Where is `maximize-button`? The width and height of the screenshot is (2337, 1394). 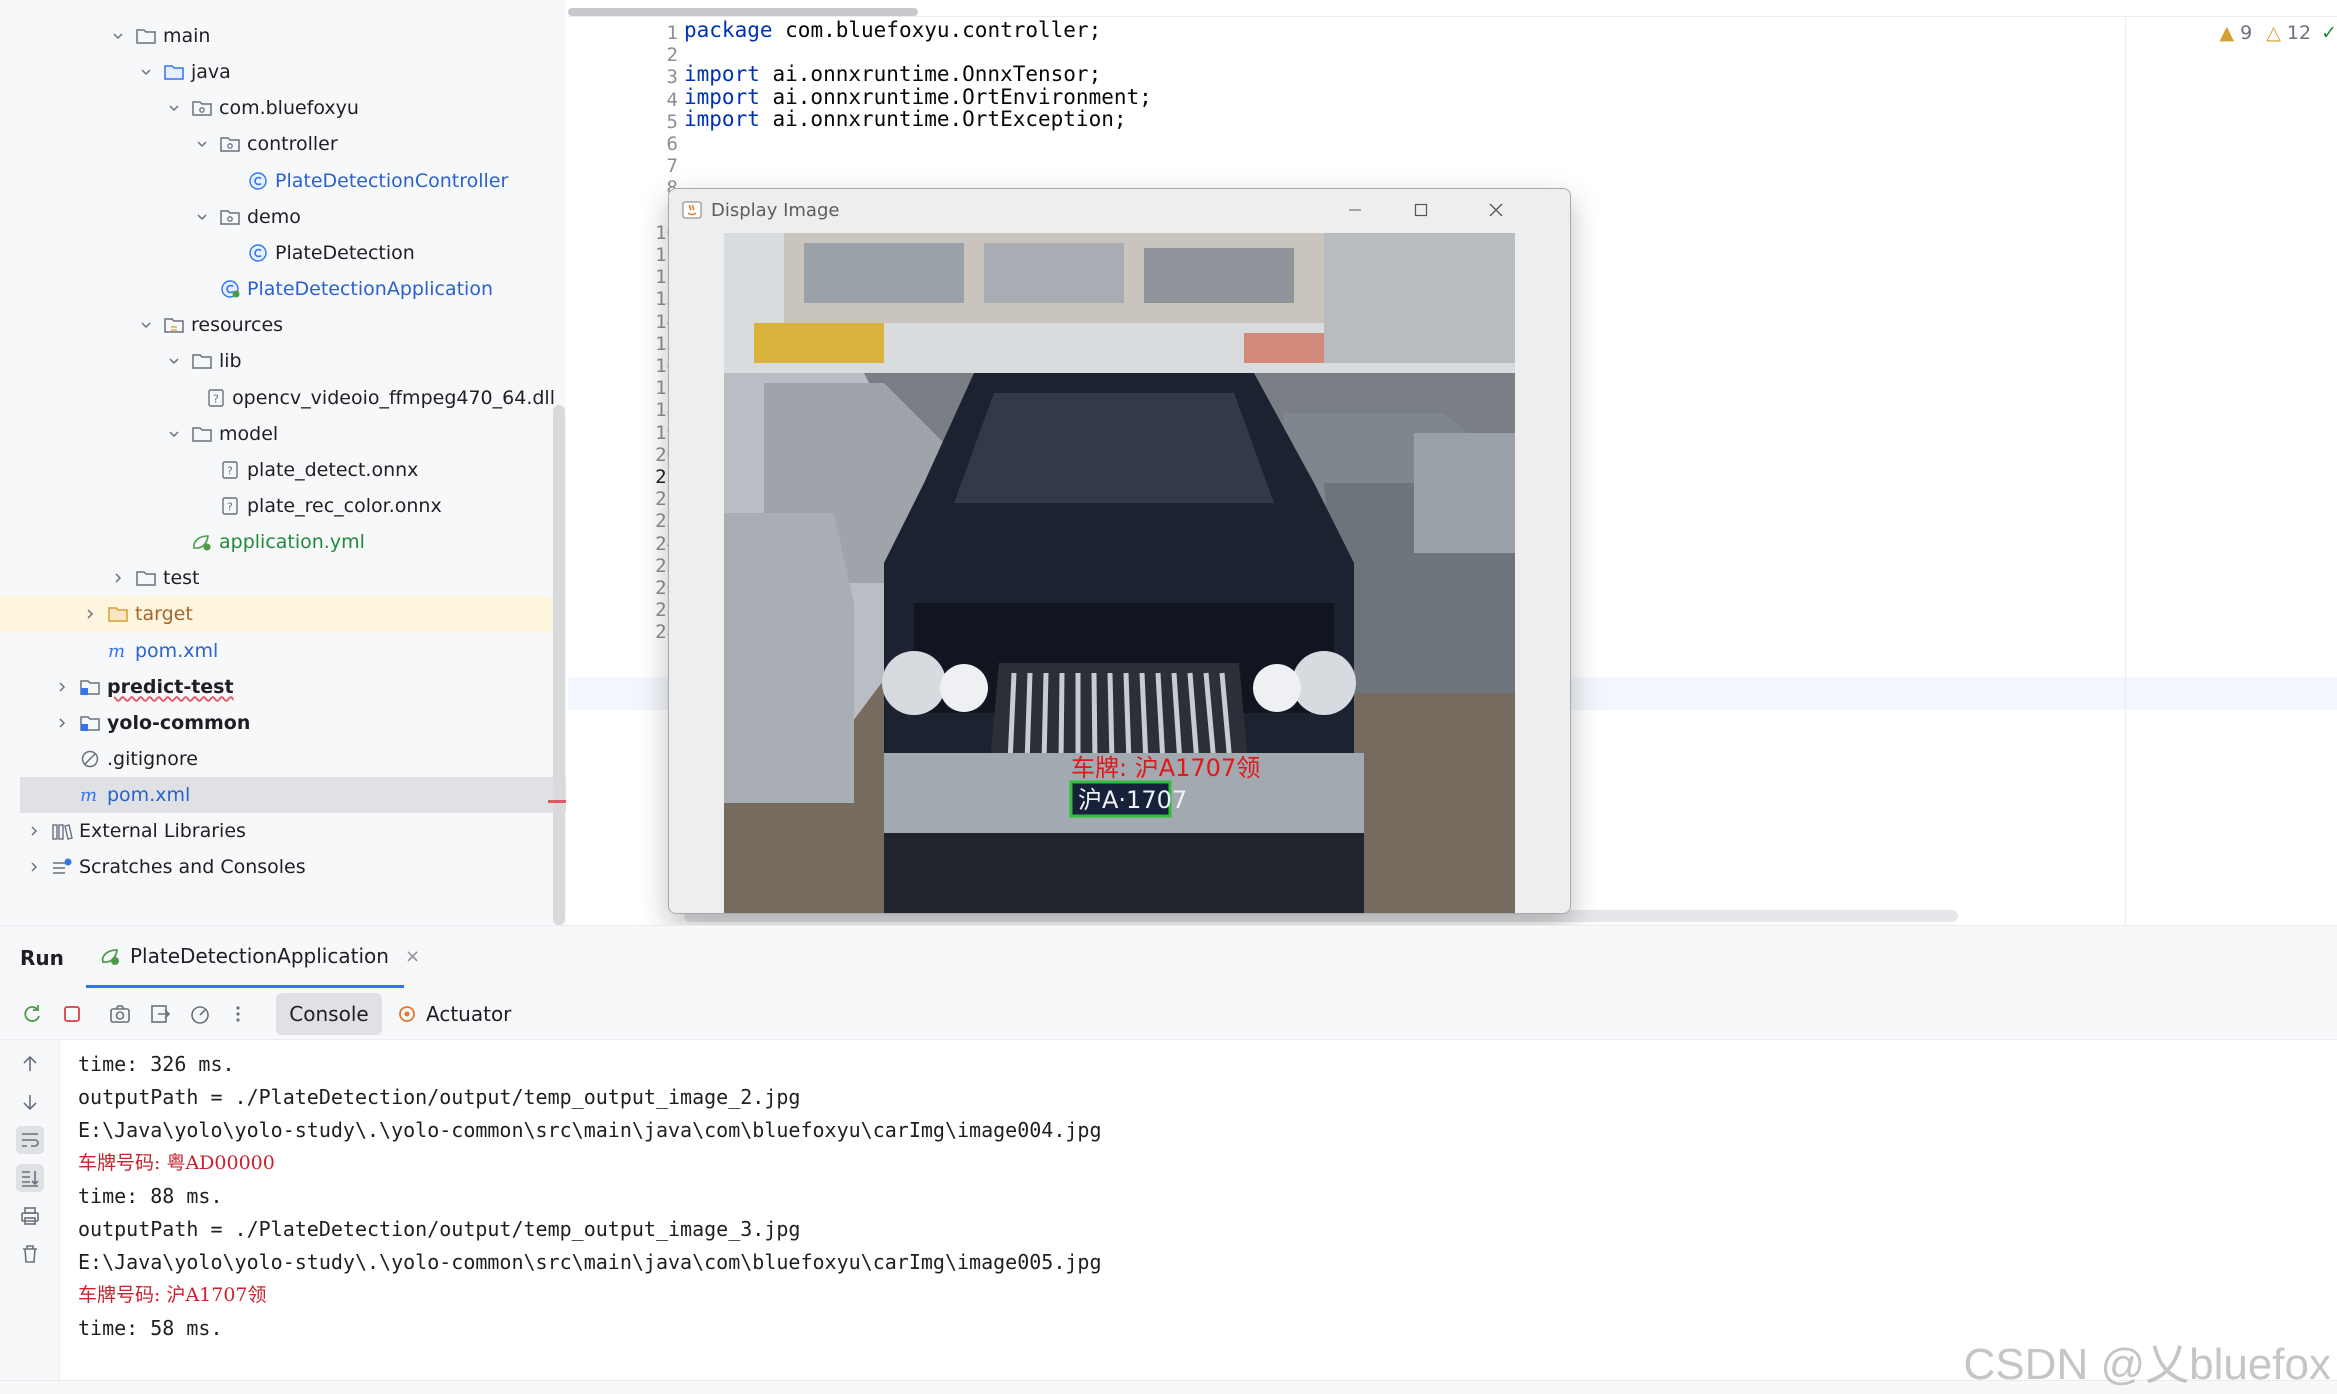
maximize-button is located at coordinates (1421, 210).